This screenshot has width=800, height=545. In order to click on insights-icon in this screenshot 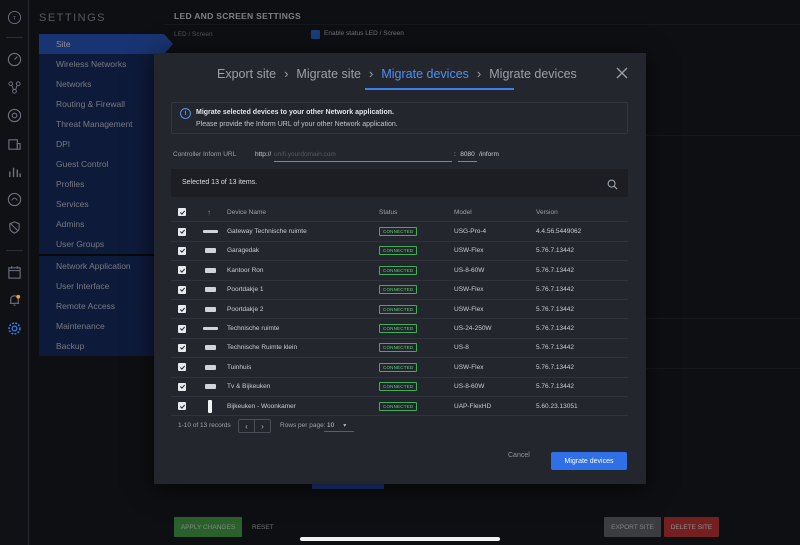, I will do `click(14, 199)`.